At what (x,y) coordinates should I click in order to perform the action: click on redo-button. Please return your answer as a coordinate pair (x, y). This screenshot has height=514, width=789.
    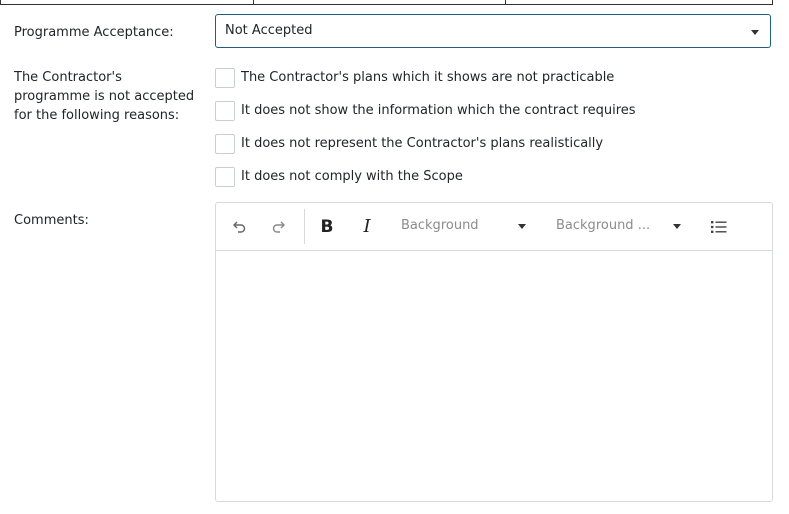
    Looking at the image, I should click on (279, 226).